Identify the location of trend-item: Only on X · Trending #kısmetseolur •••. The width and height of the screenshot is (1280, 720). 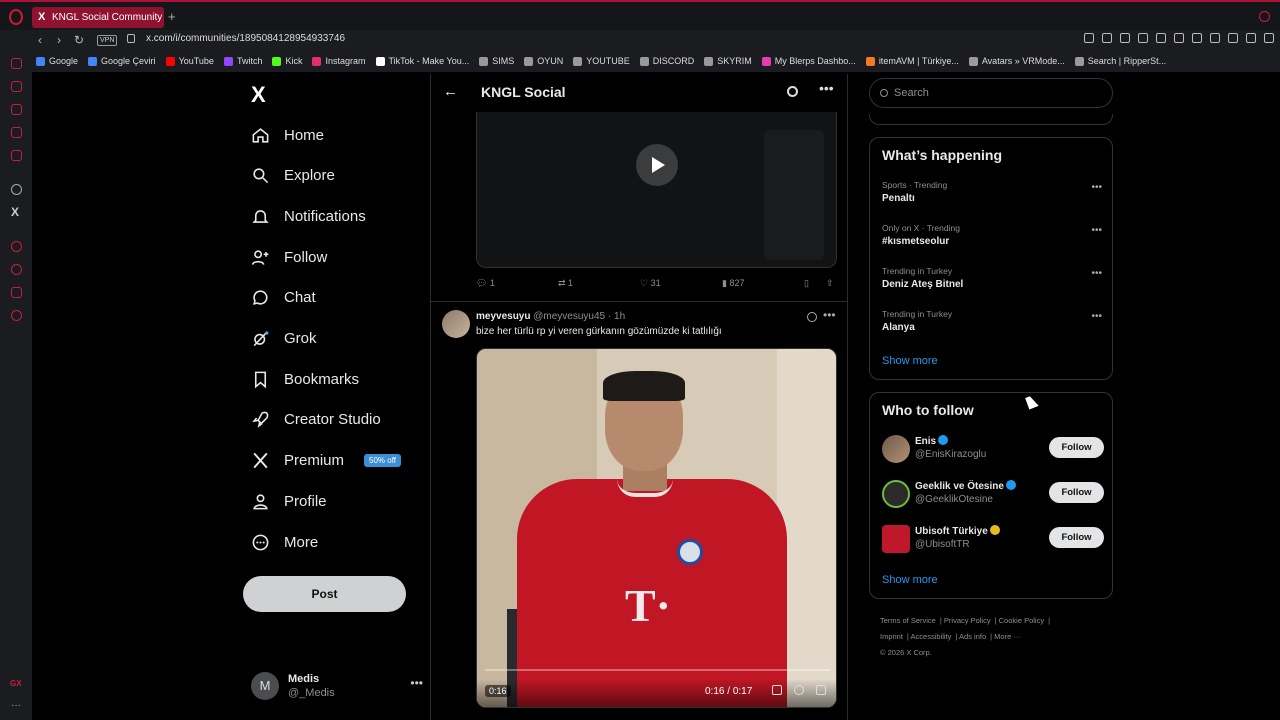
(992, 238).